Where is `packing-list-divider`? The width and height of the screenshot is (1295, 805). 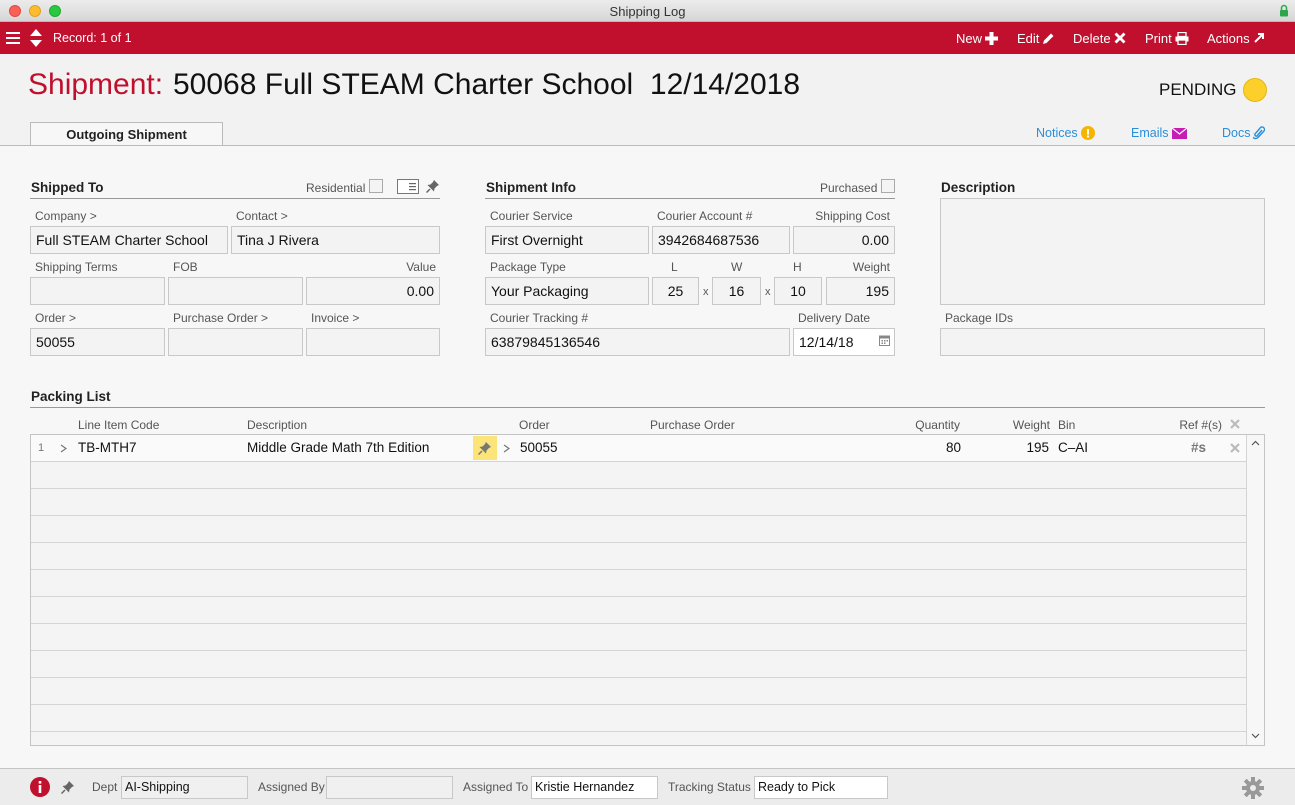
packing-list-divider is located at coordinates (647, 407).